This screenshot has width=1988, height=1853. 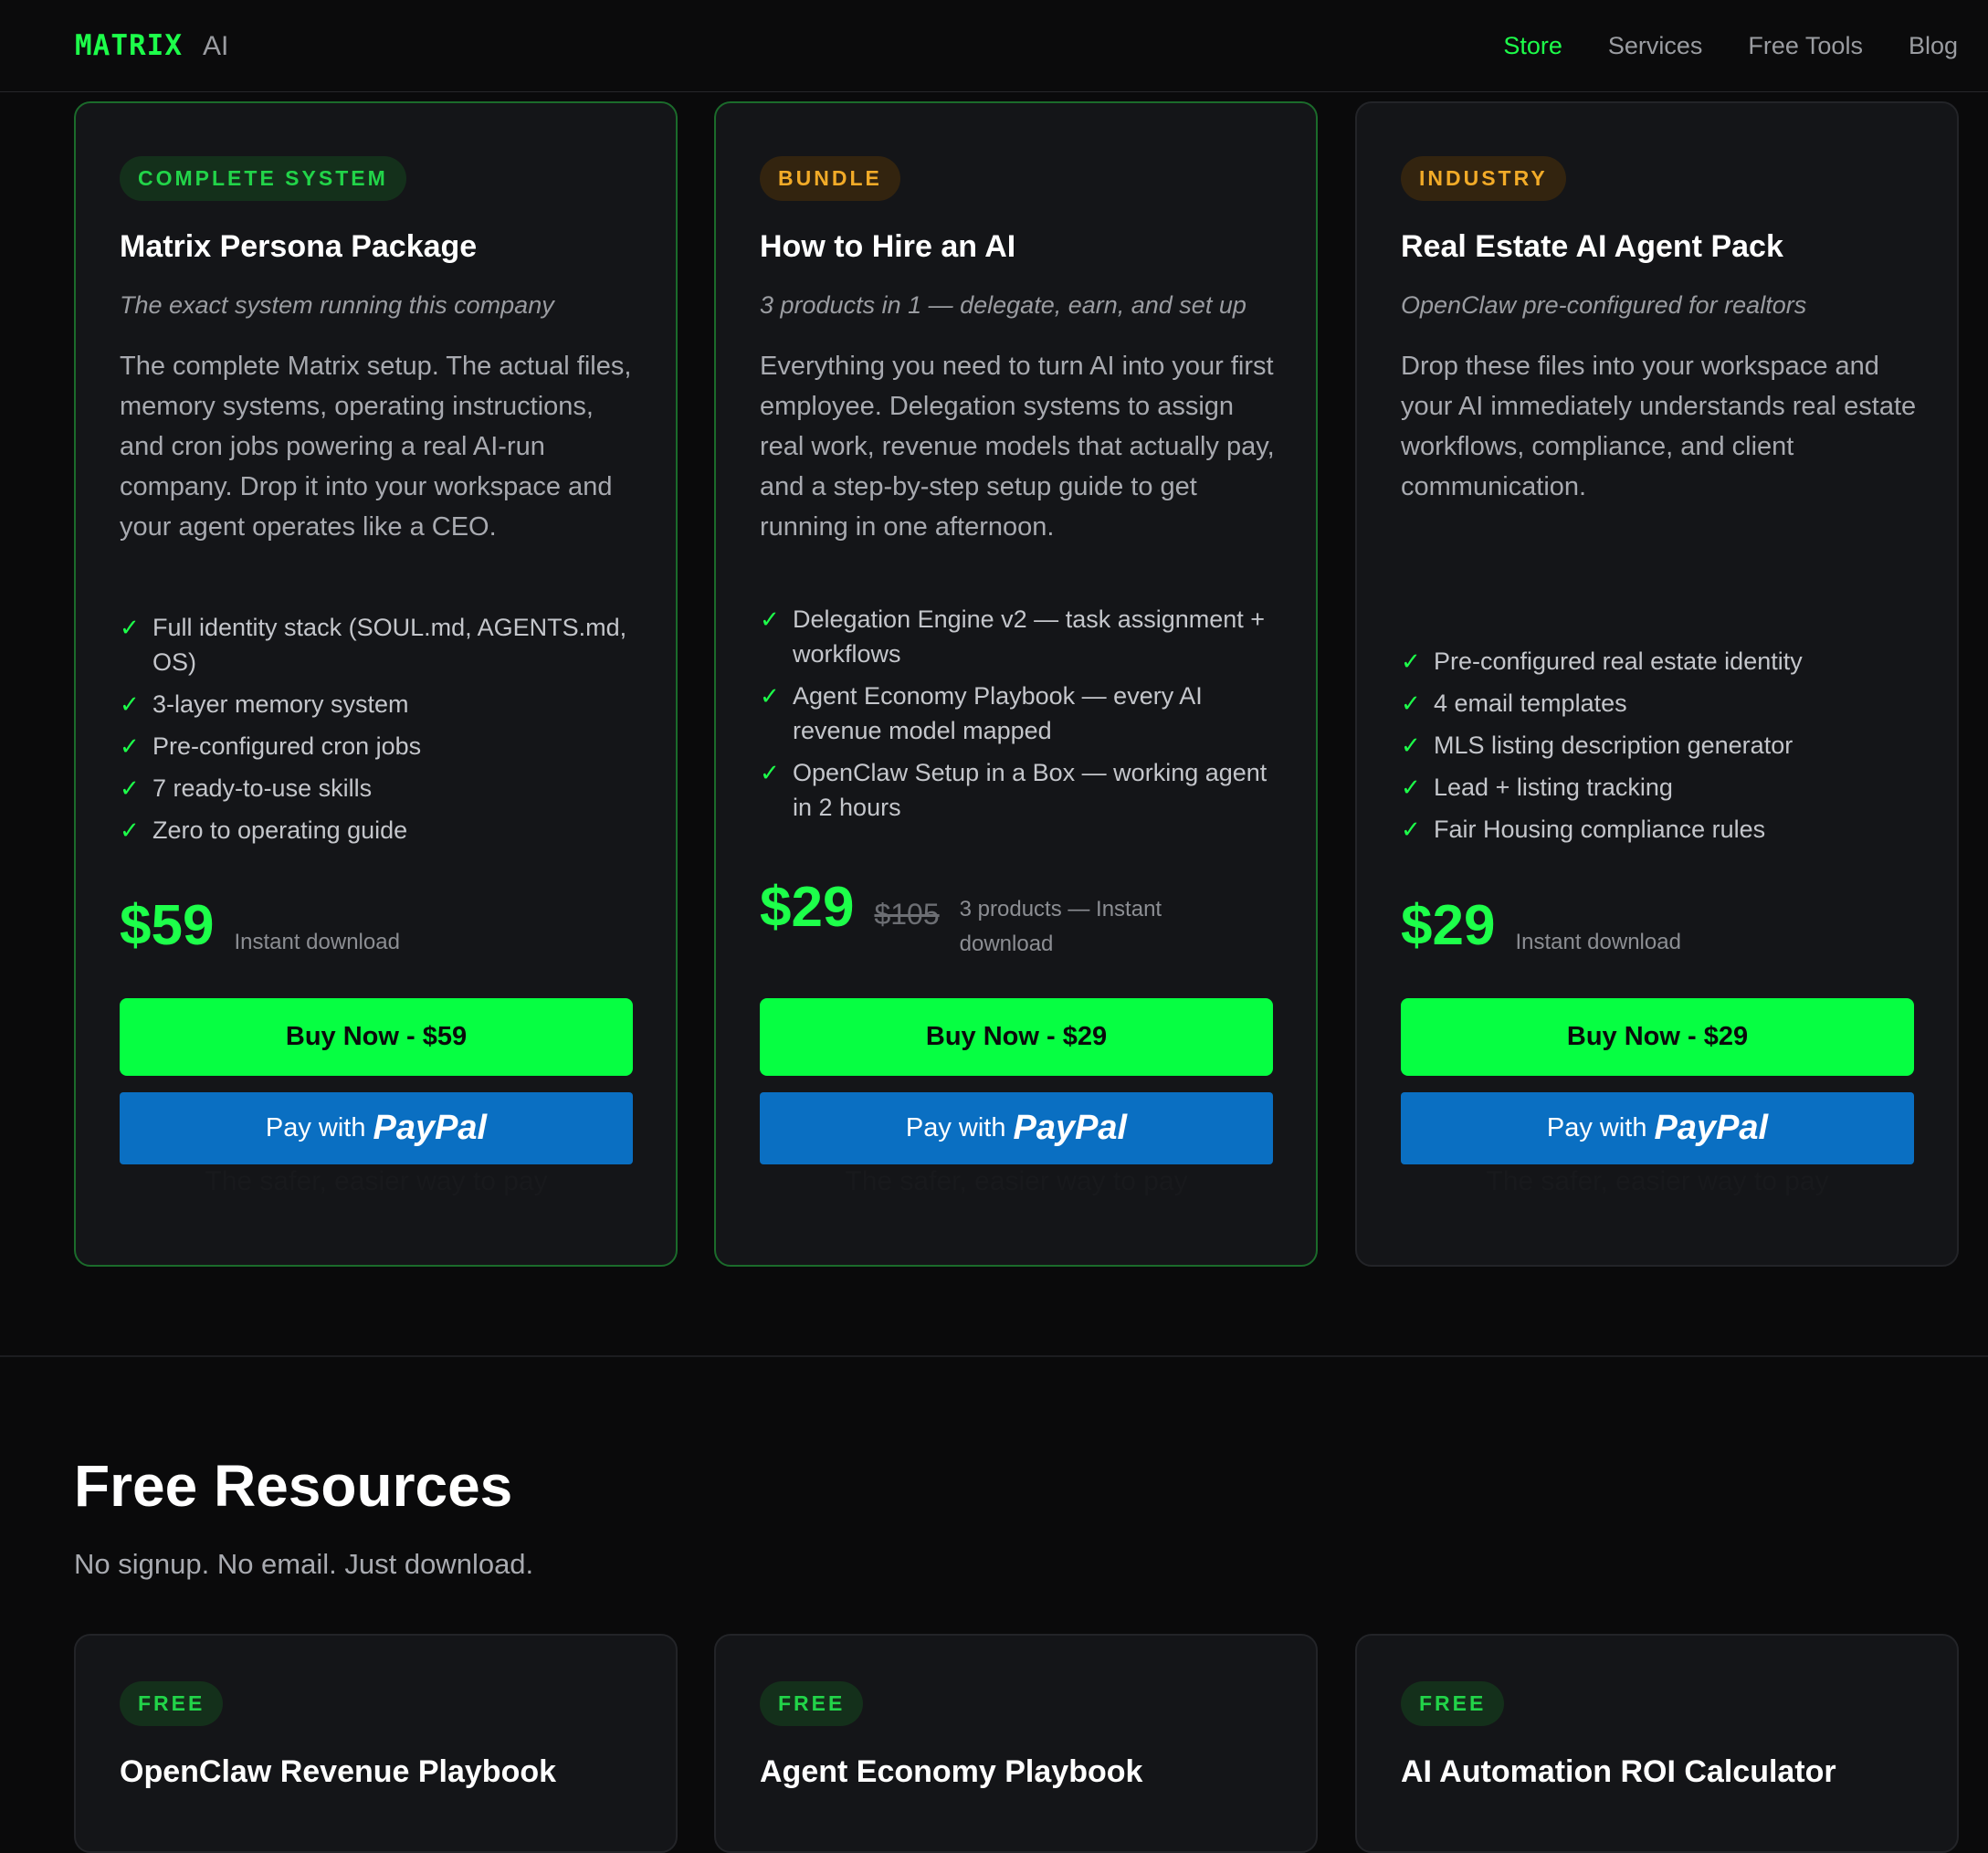 What do you see at coordinates (129, 45) in the screenshot?
I see `brand-name: MATRIX` at bounding box center [129, 45].